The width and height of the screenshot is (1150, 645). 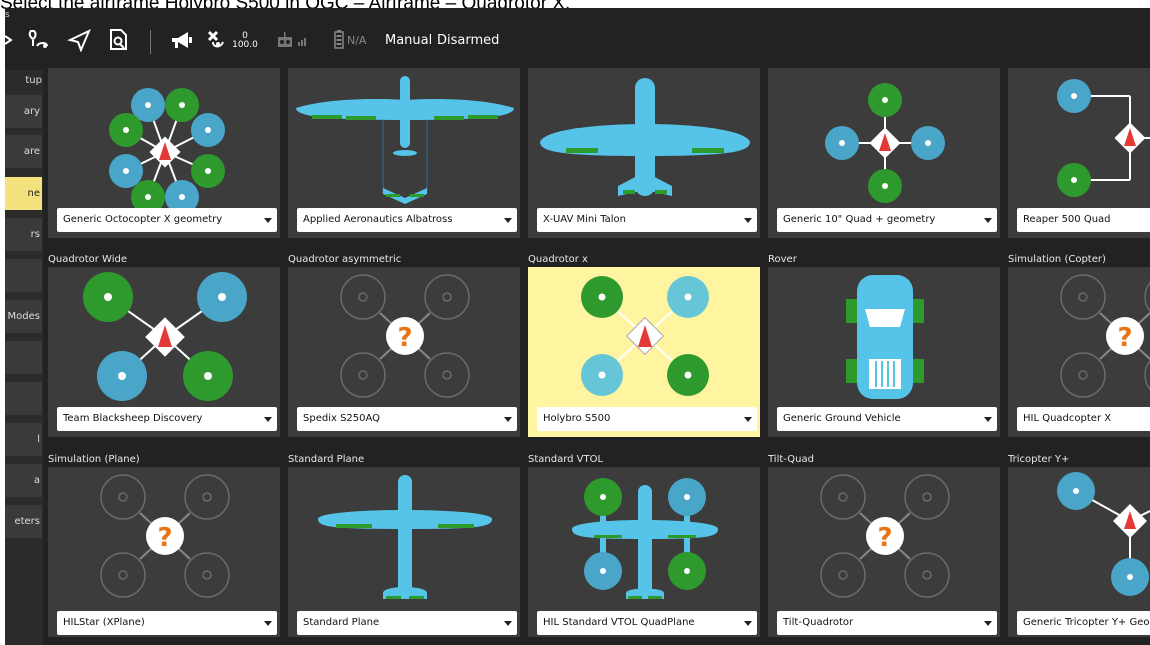 I want to click on category-label: Standard Plane, so click(x=326, y=459).